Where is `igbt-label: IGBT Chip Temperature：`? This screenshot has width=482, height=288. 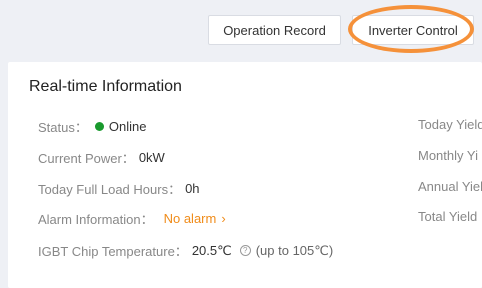
igbt-label: IGBT Chip Temperature： is located at coordinates (113, 251).